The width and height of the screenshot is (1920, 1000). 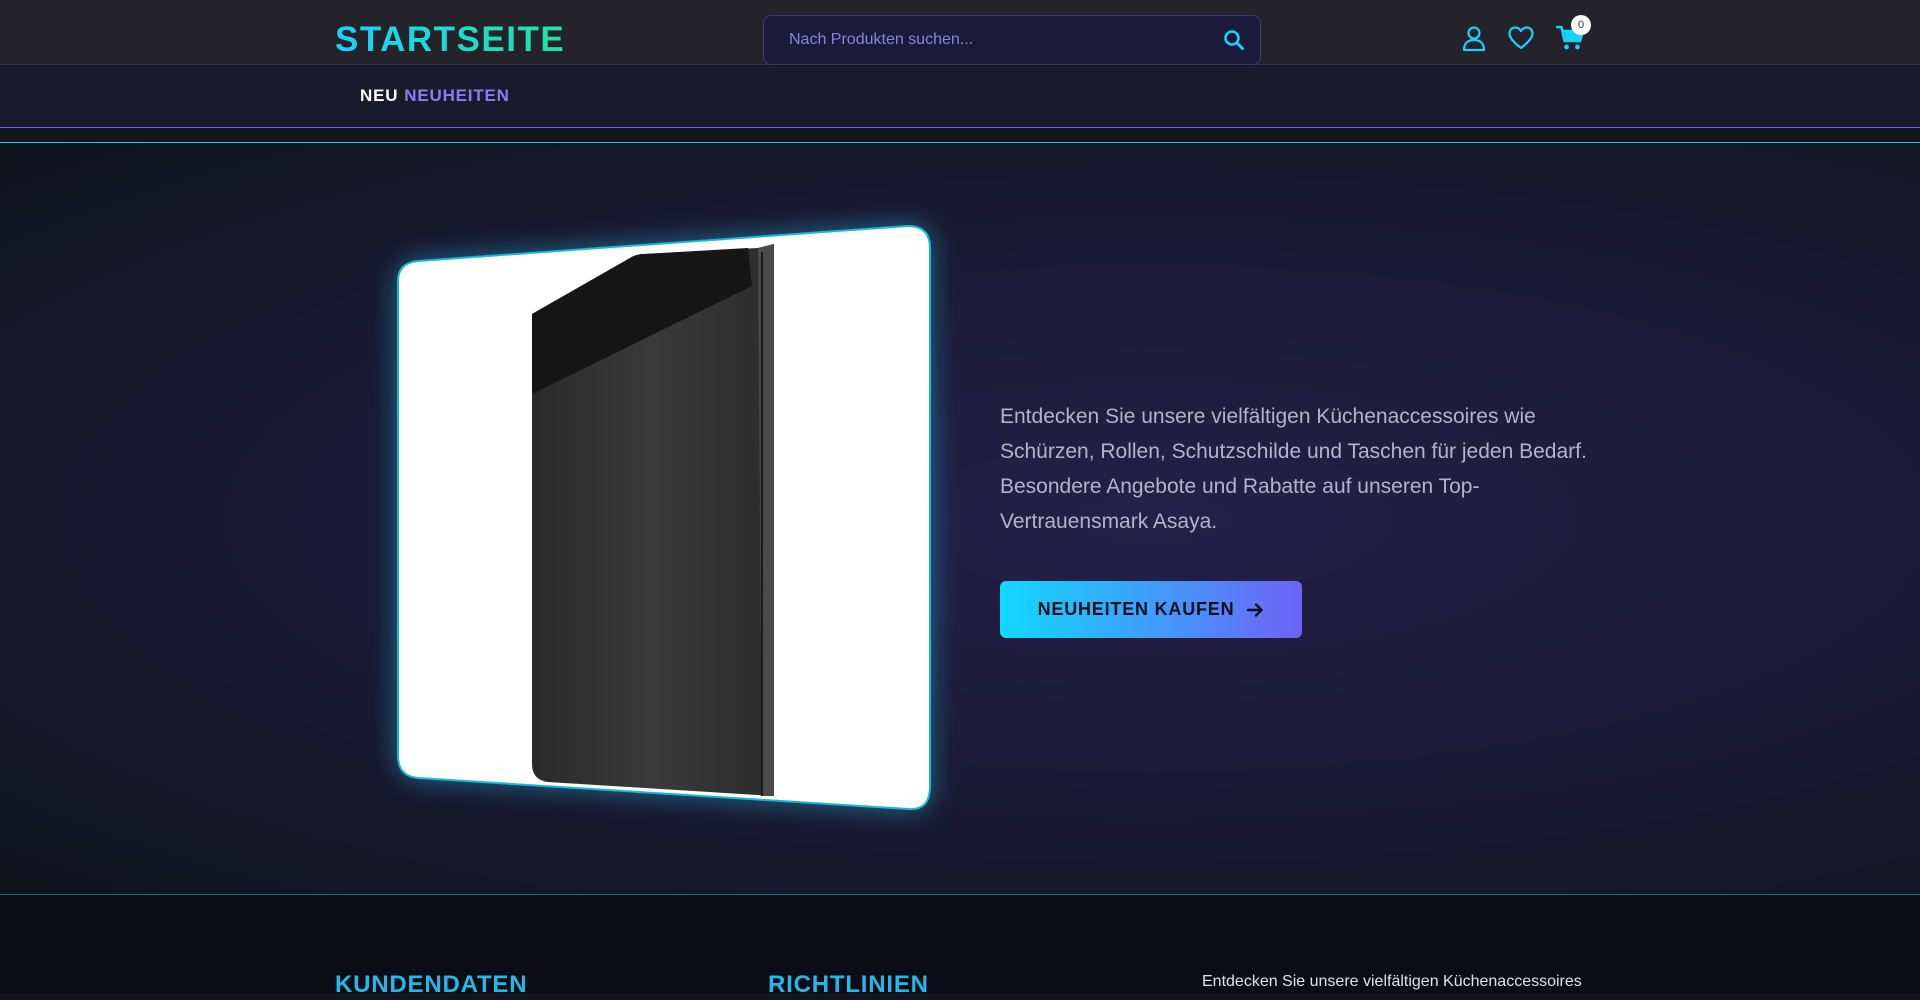 I want to click on heart-icon, so click(x=1521, y=38).